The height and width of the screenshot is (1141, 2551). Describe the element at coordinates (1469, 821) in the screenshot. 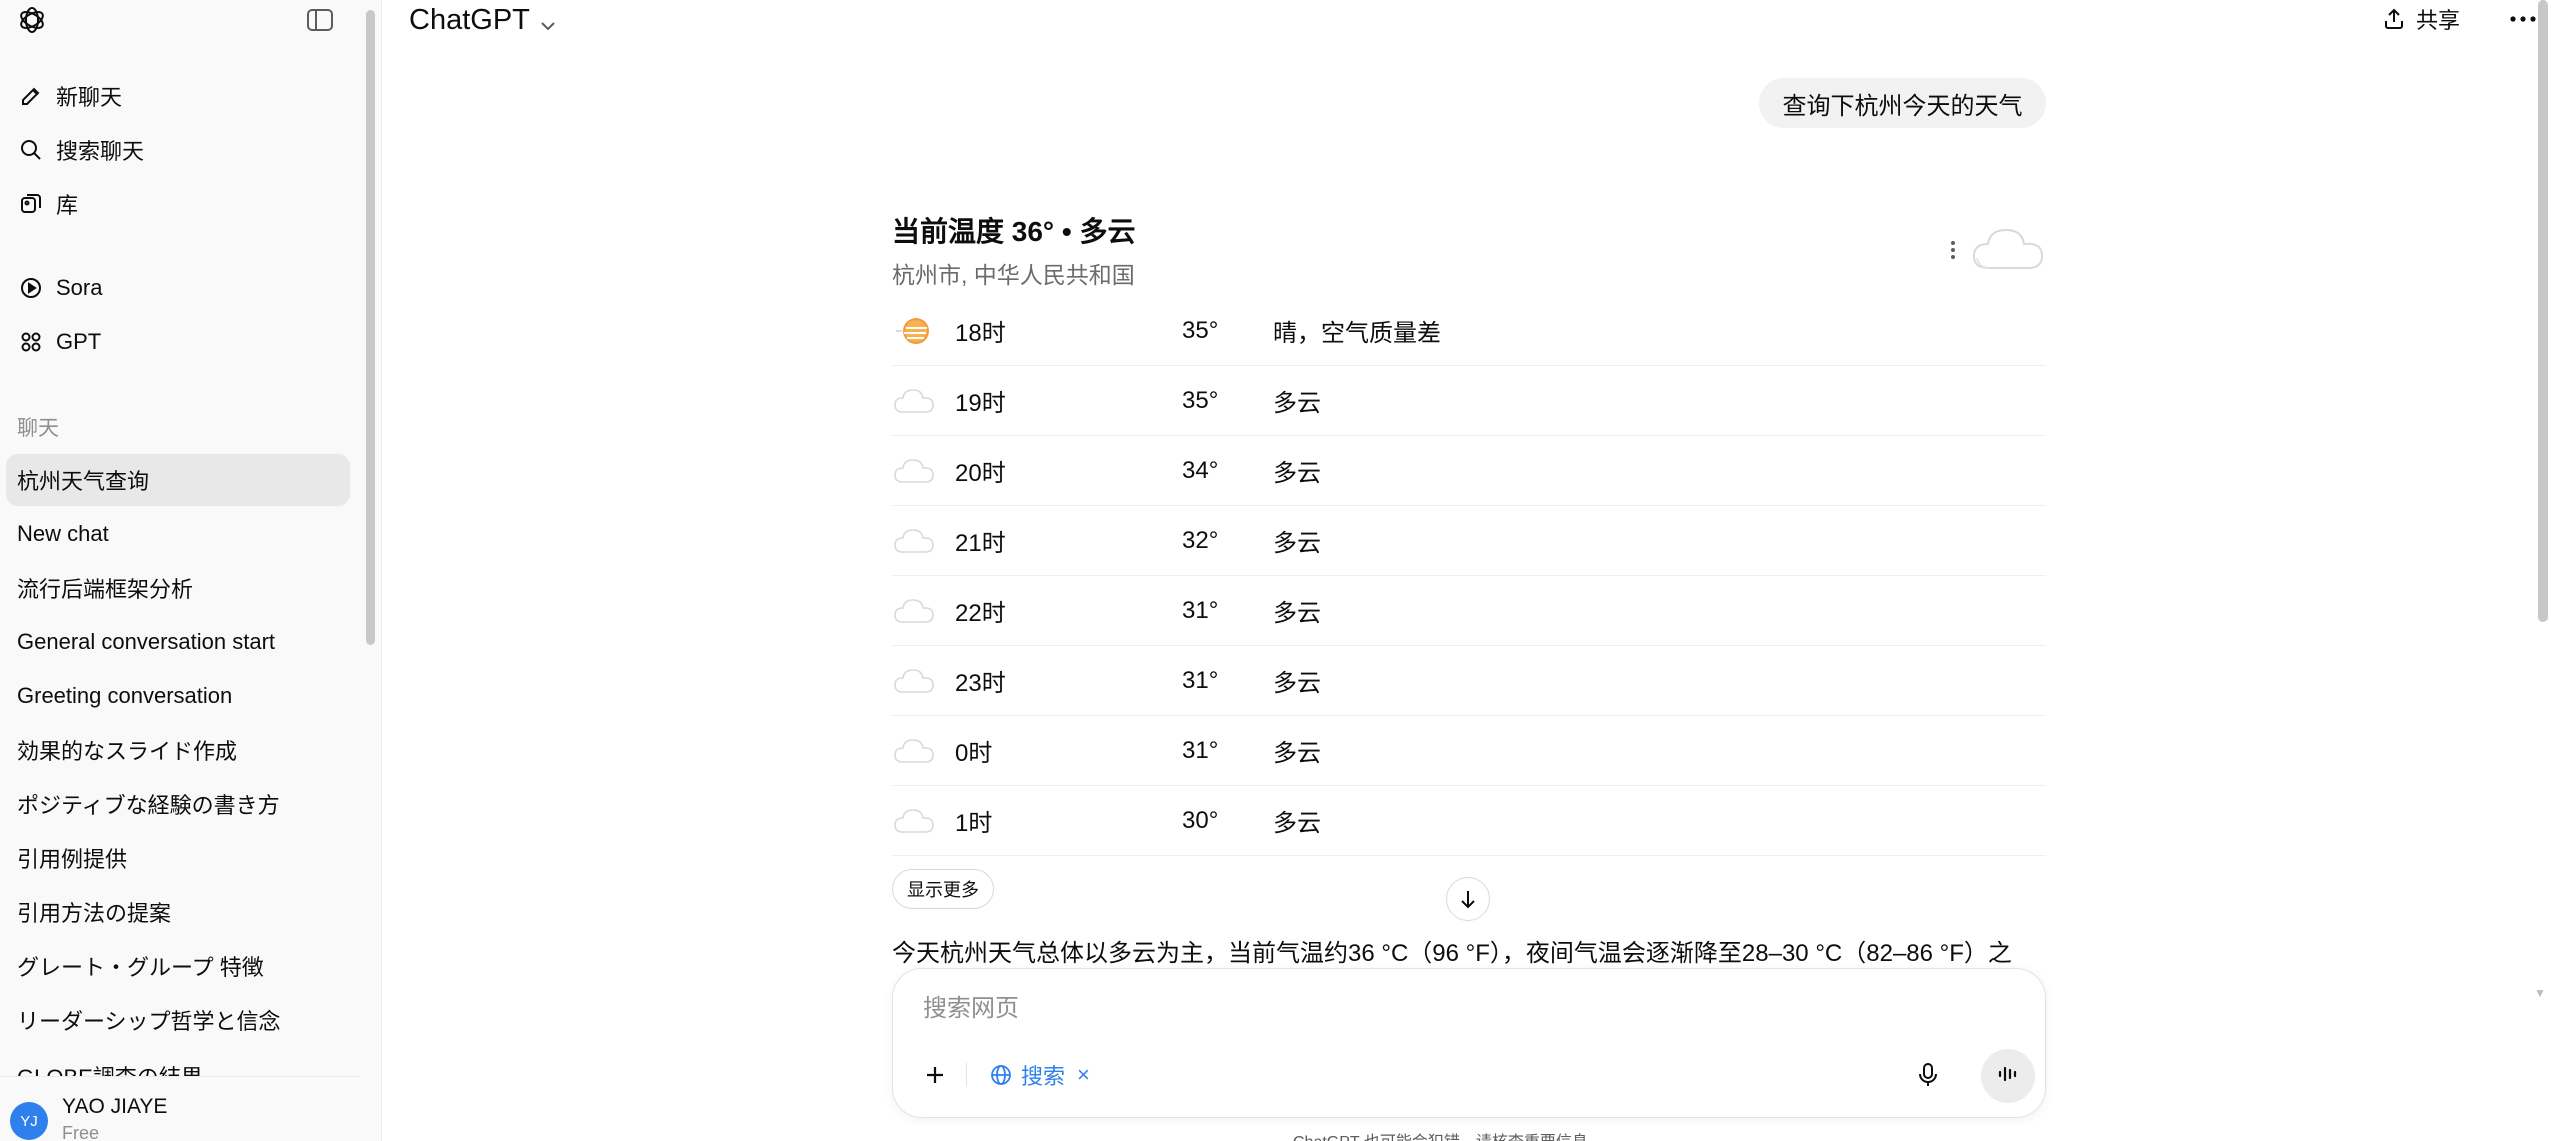

I see `weather-hour-row: 1时 30° 多云` at that location.